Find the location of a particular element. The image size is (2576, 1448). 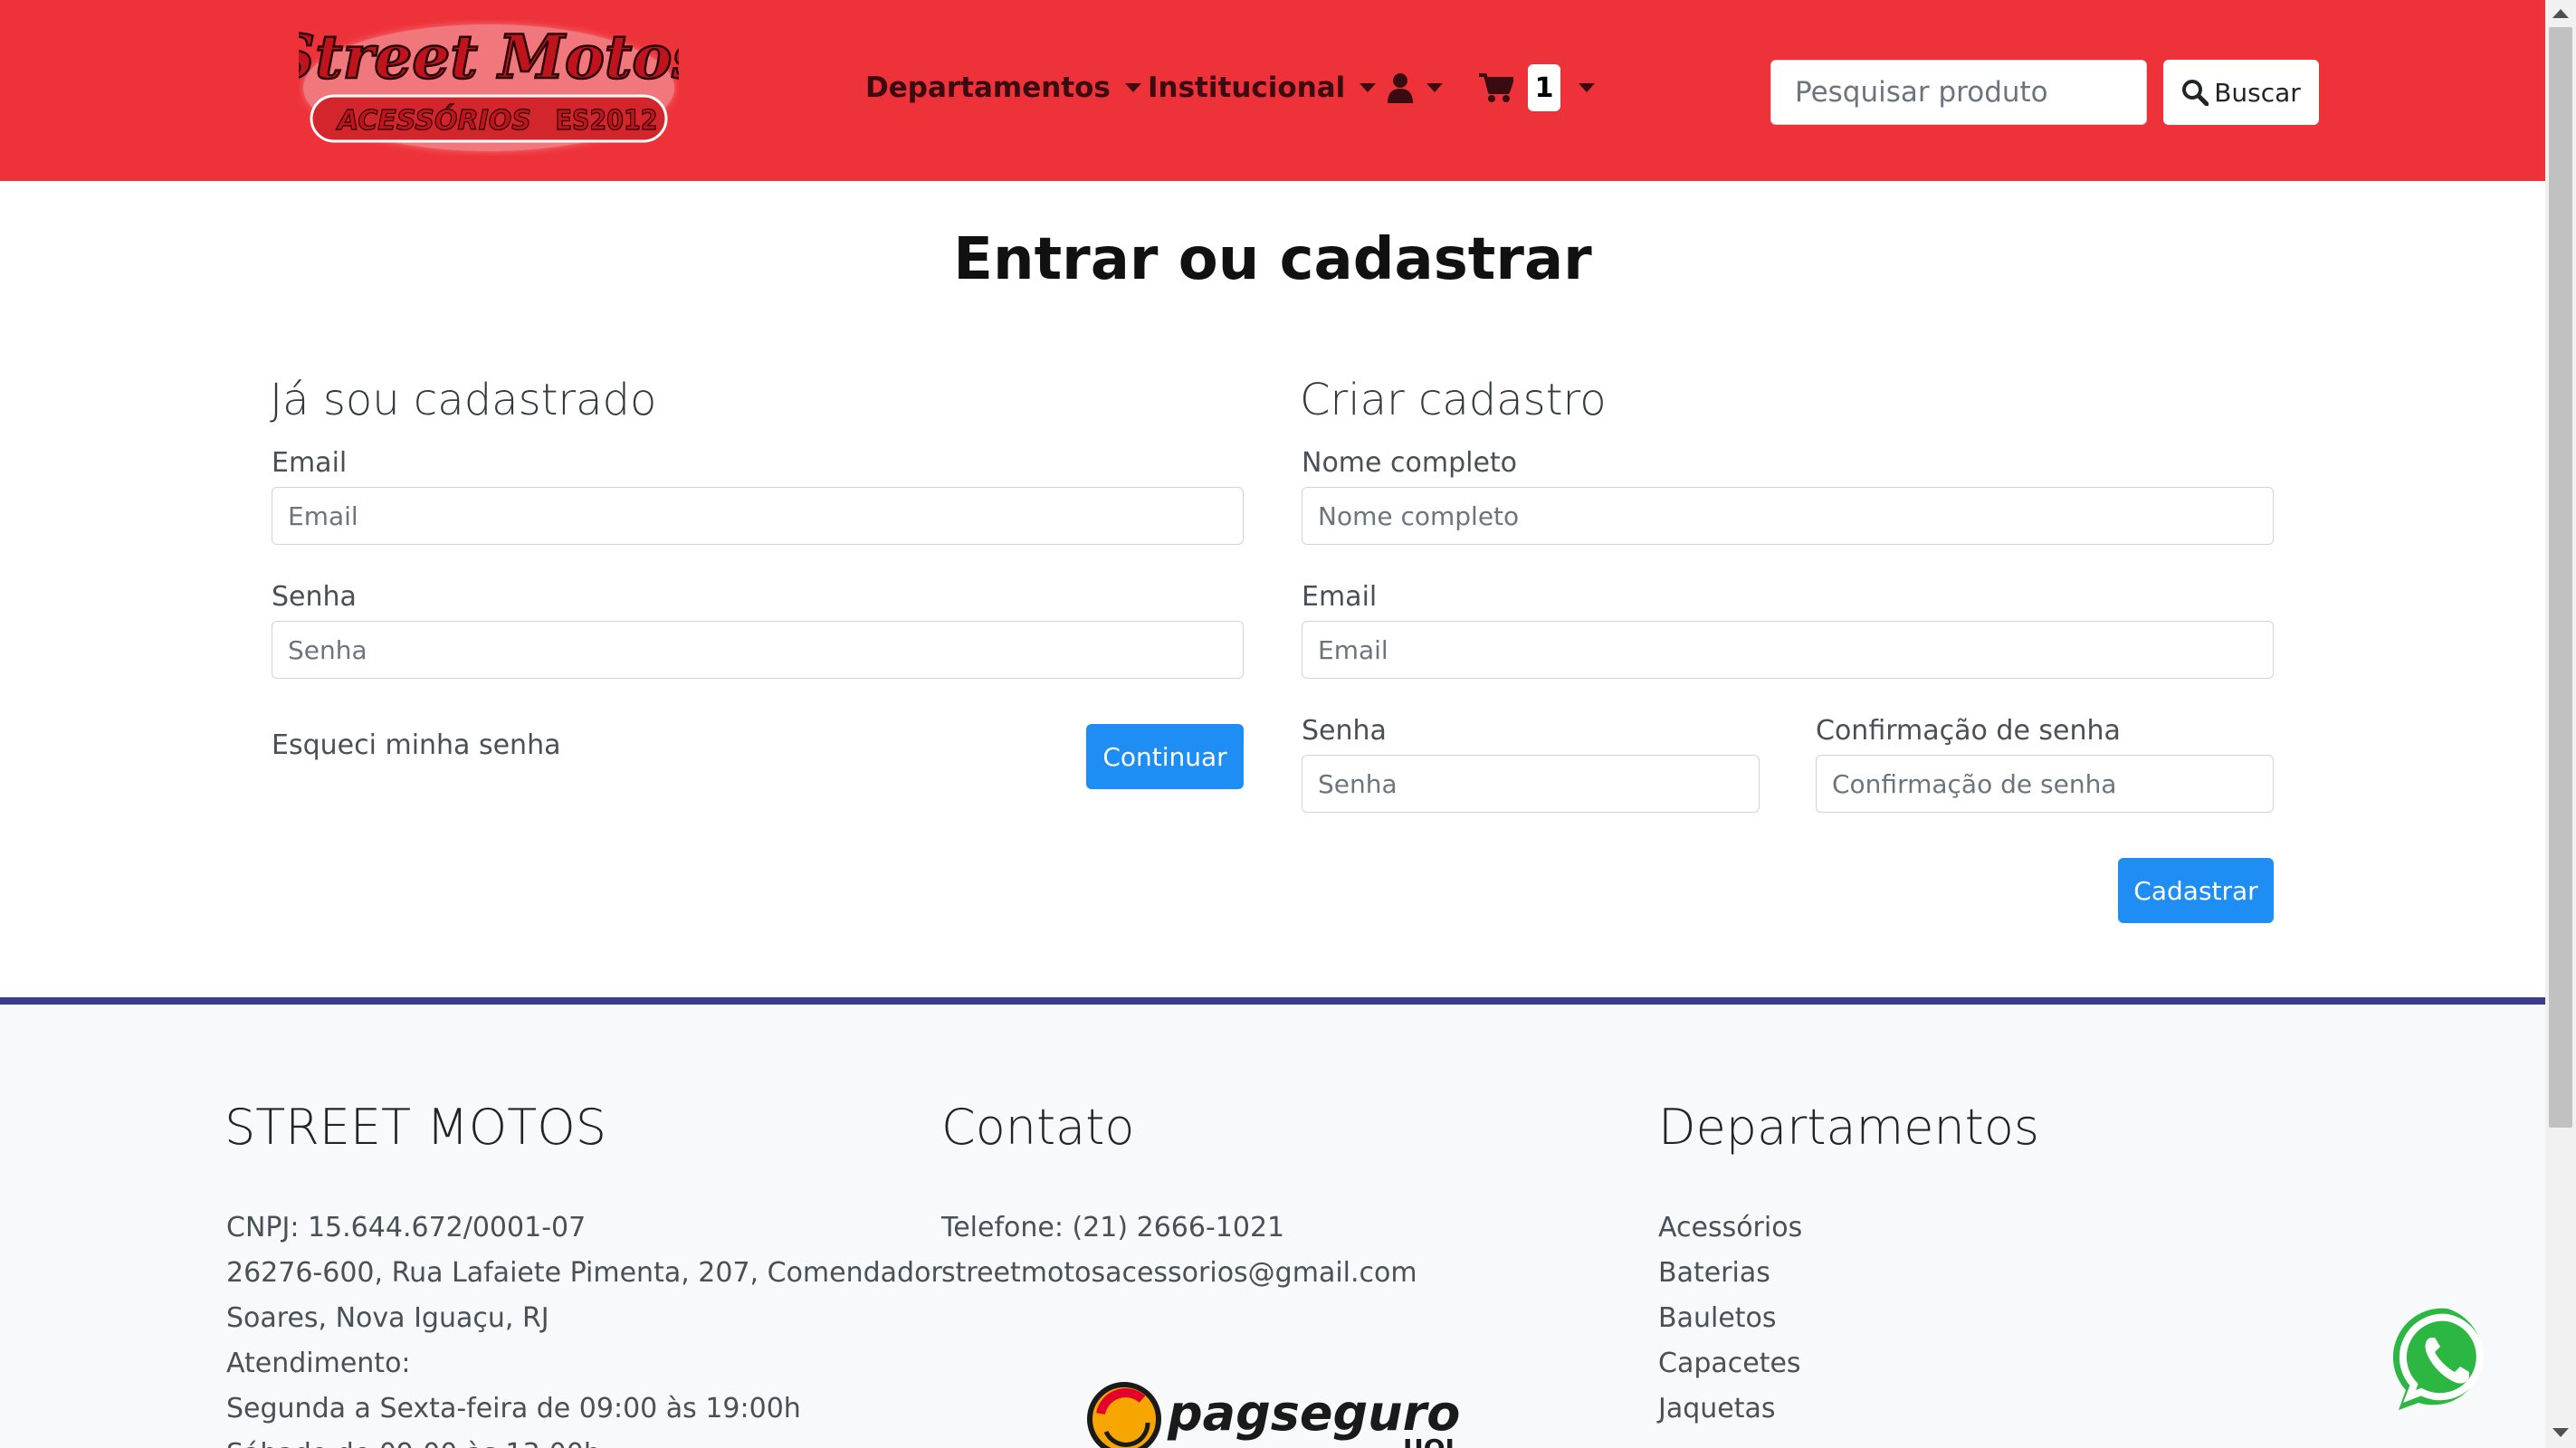

scrollbar-thumb is located at coordinates (2561, 577).